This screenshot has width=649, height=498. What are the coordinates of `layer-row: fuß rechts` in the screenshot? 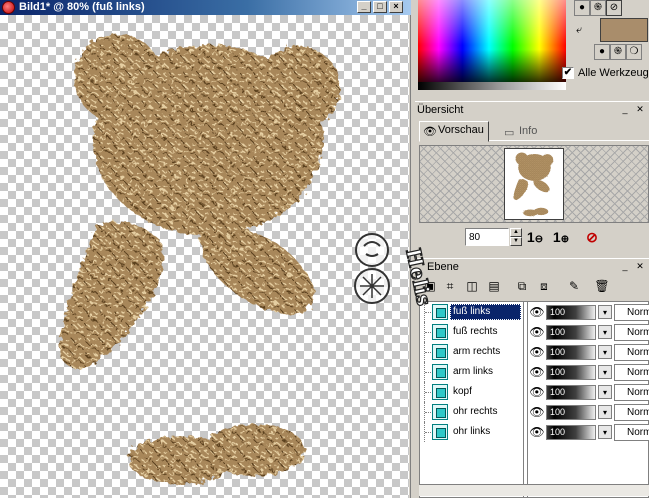 It's located at (472, 332).